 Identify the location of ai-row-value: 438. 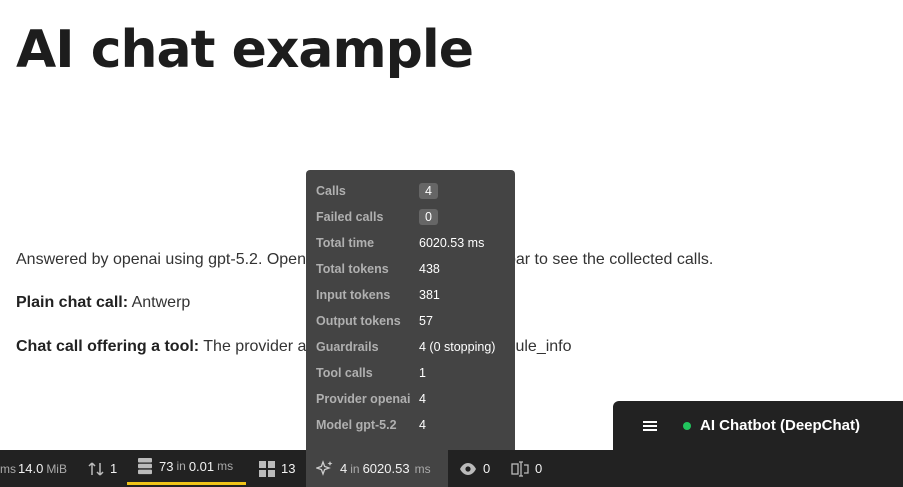
(429, 269).